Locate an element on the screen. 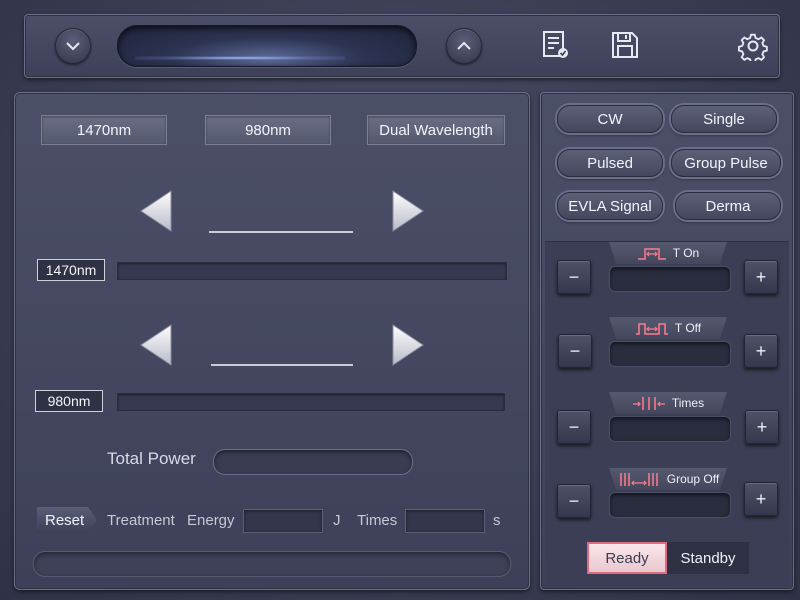  t-on-minus-button: − is located at coordinates (574, 277).